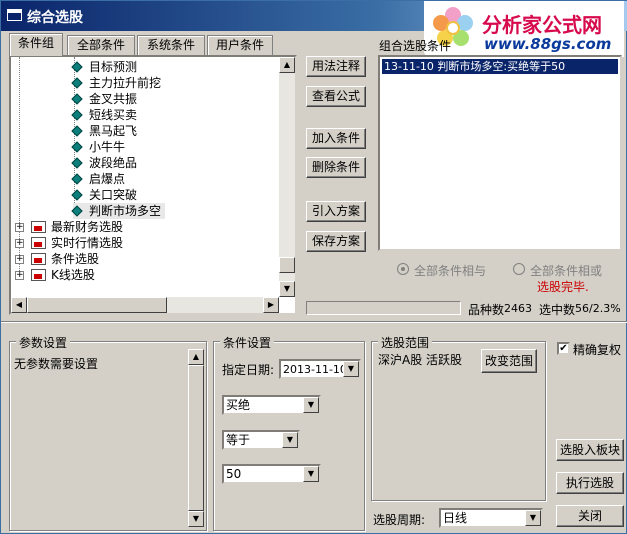 This screenshot has height=534, width=627. What do you see at coordinates (240, 45) in the screenshot?
I see `tab-user-conditions: 用户条件` at bounding box center [240, 45].